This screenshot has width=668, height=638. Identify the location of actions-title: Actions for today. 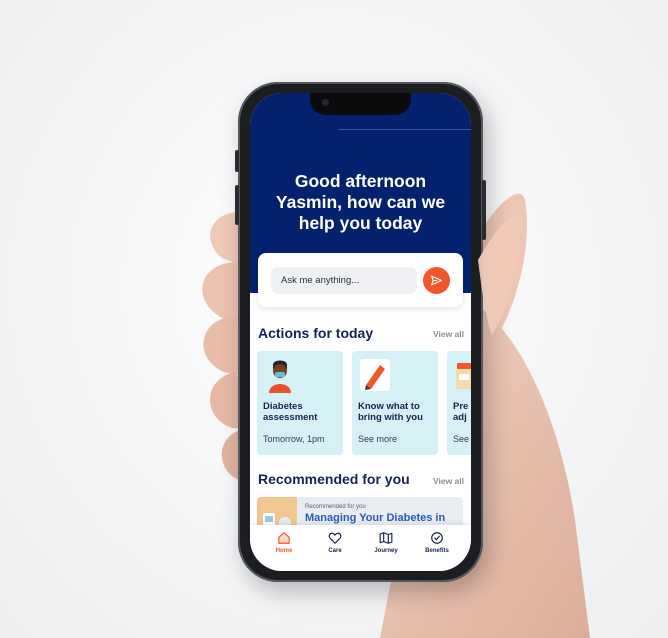
(316, 333).